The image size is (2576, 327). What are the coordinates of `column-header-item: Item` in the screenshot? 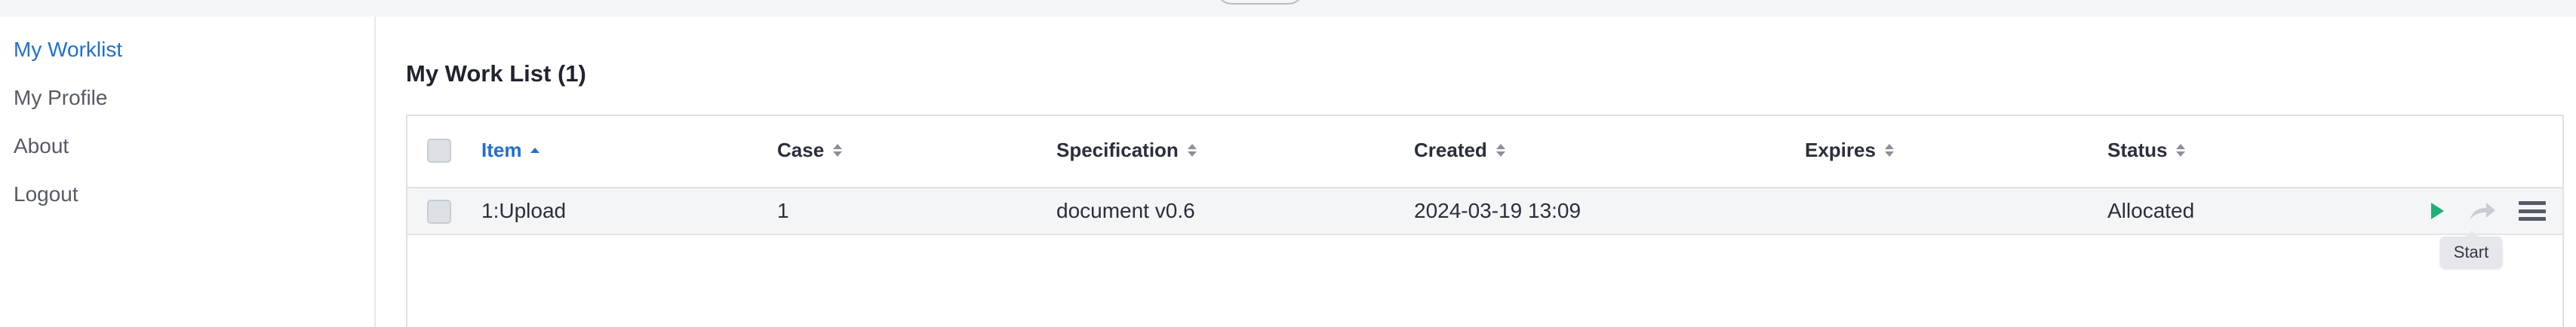 It's located at (510, 151).